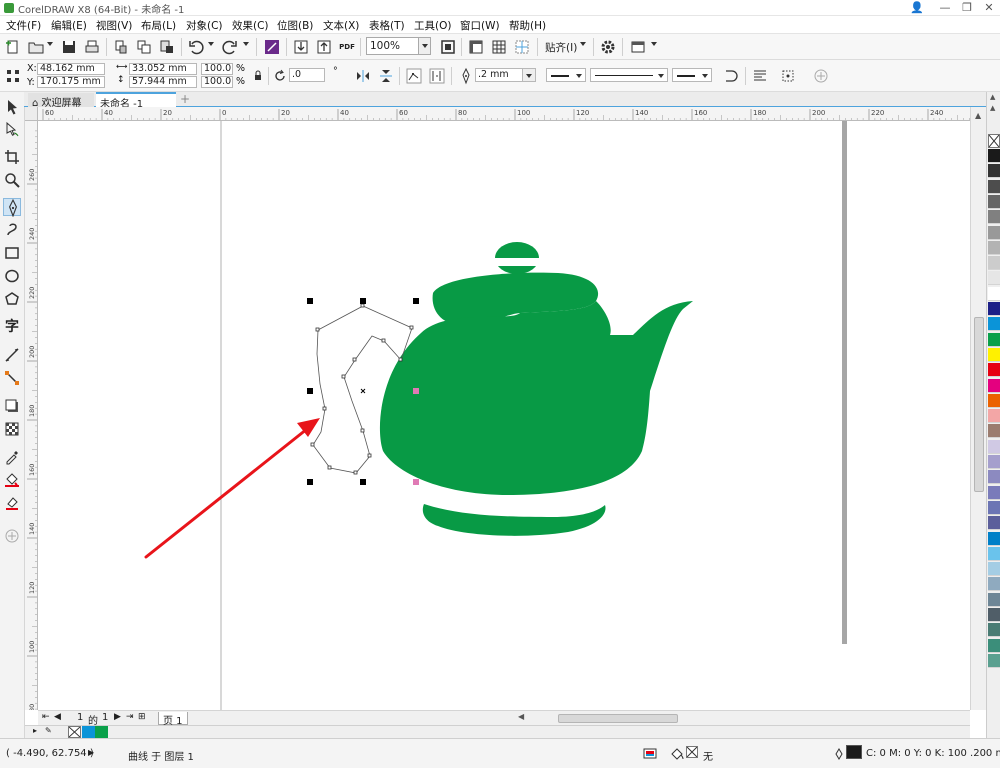  I want to click on menu-edit: 编辑(E), so click(69, 25).